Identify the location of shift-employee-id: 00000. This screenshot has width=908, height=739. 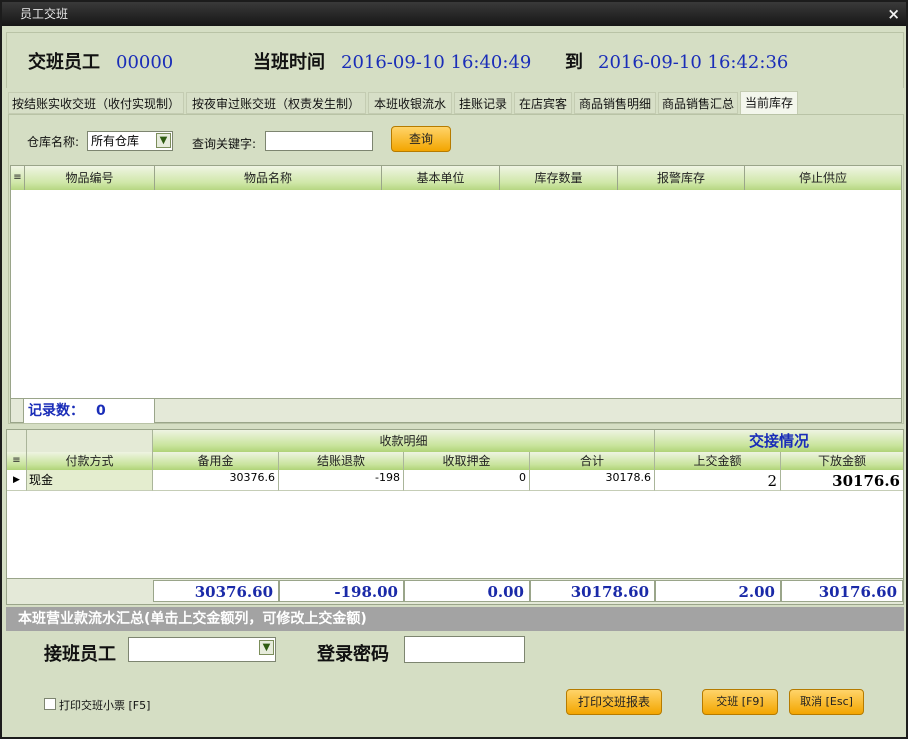
(145, 62).